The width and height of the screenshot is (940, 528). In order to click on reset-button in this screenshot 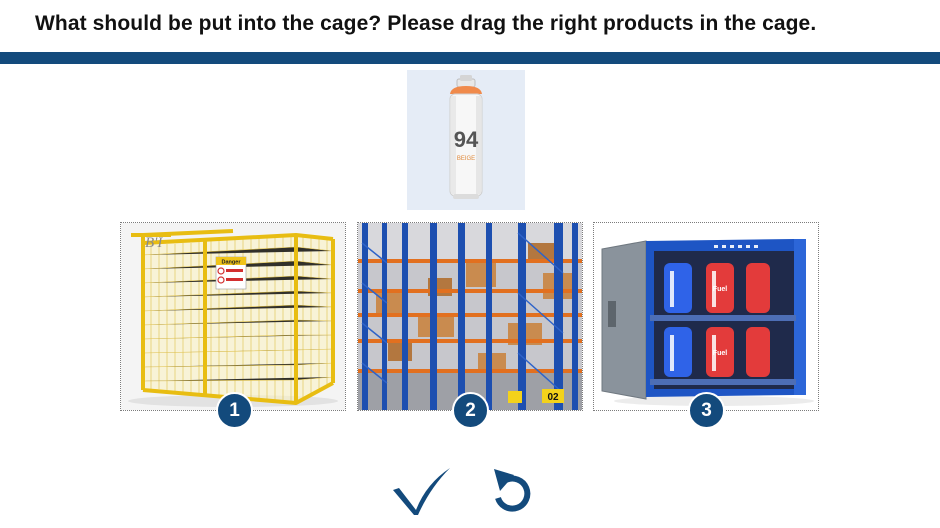, I will do `click(512, 490)`.